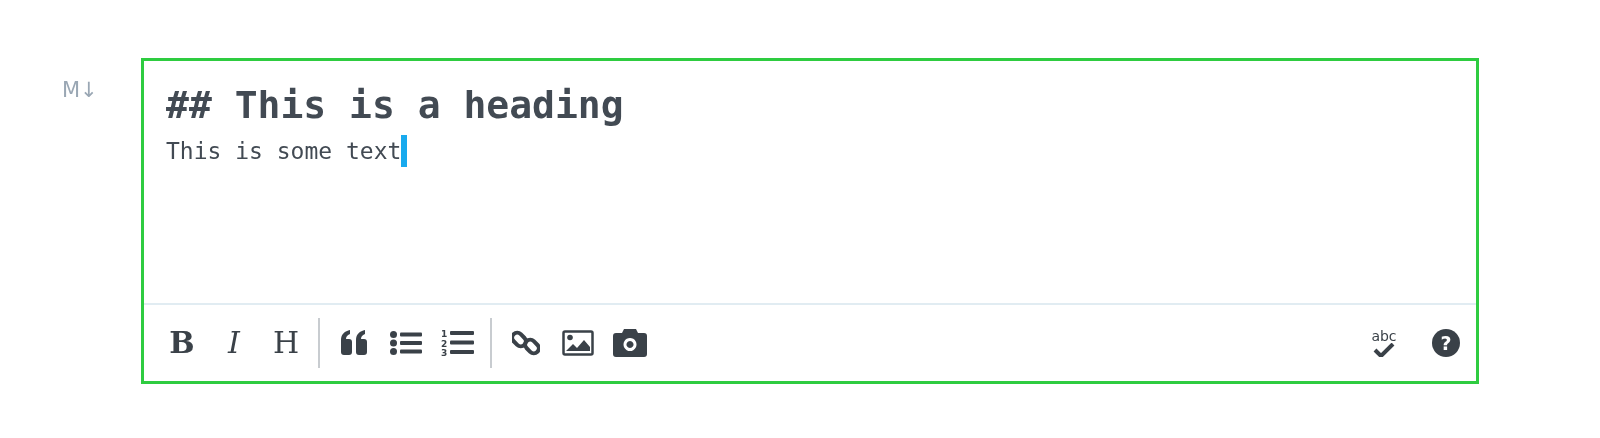  I want to click on numbered-list-button: 1 2 3, so click(458, 343).